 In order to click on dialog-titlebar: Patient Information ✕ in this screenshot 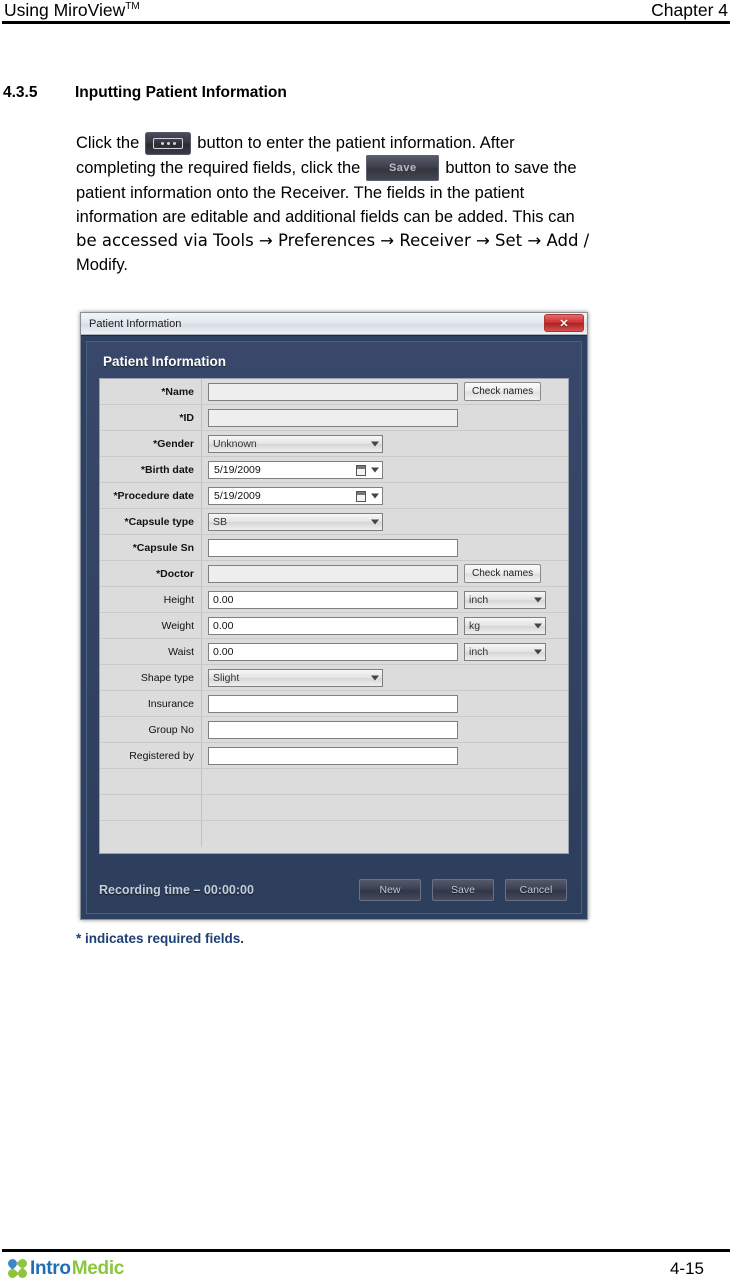, I will do `click(334, 324)`.